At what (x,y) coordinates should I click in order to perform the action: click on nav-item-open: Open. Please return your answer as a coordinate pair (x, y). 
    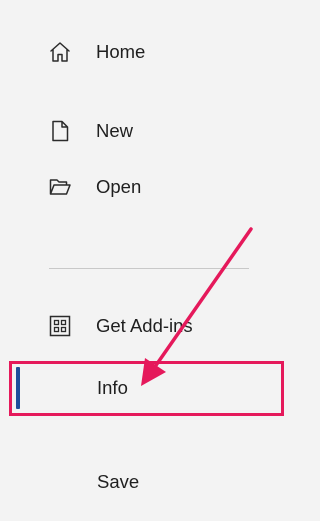
    Looking at the image, I should click on (142, 187).